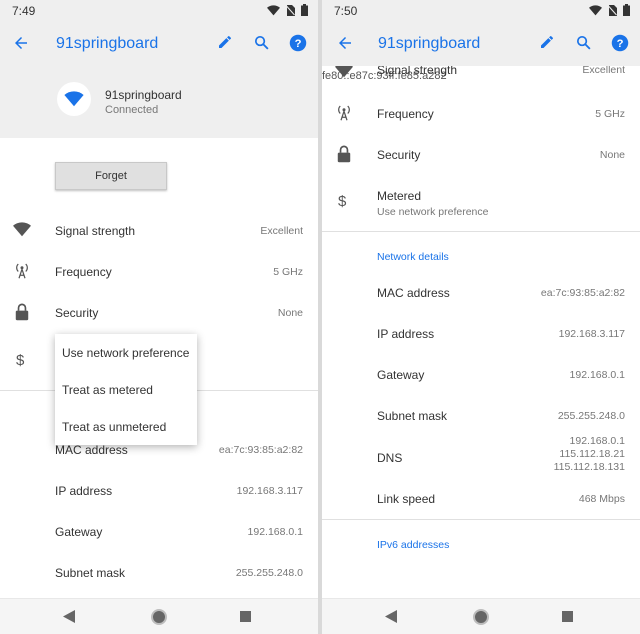 The height and width of the screenshot is (634, 640). Describe the element at coordinates (589, 467) in the screenshot. I see `dns-value-3: 115.112.18.131` at that location.